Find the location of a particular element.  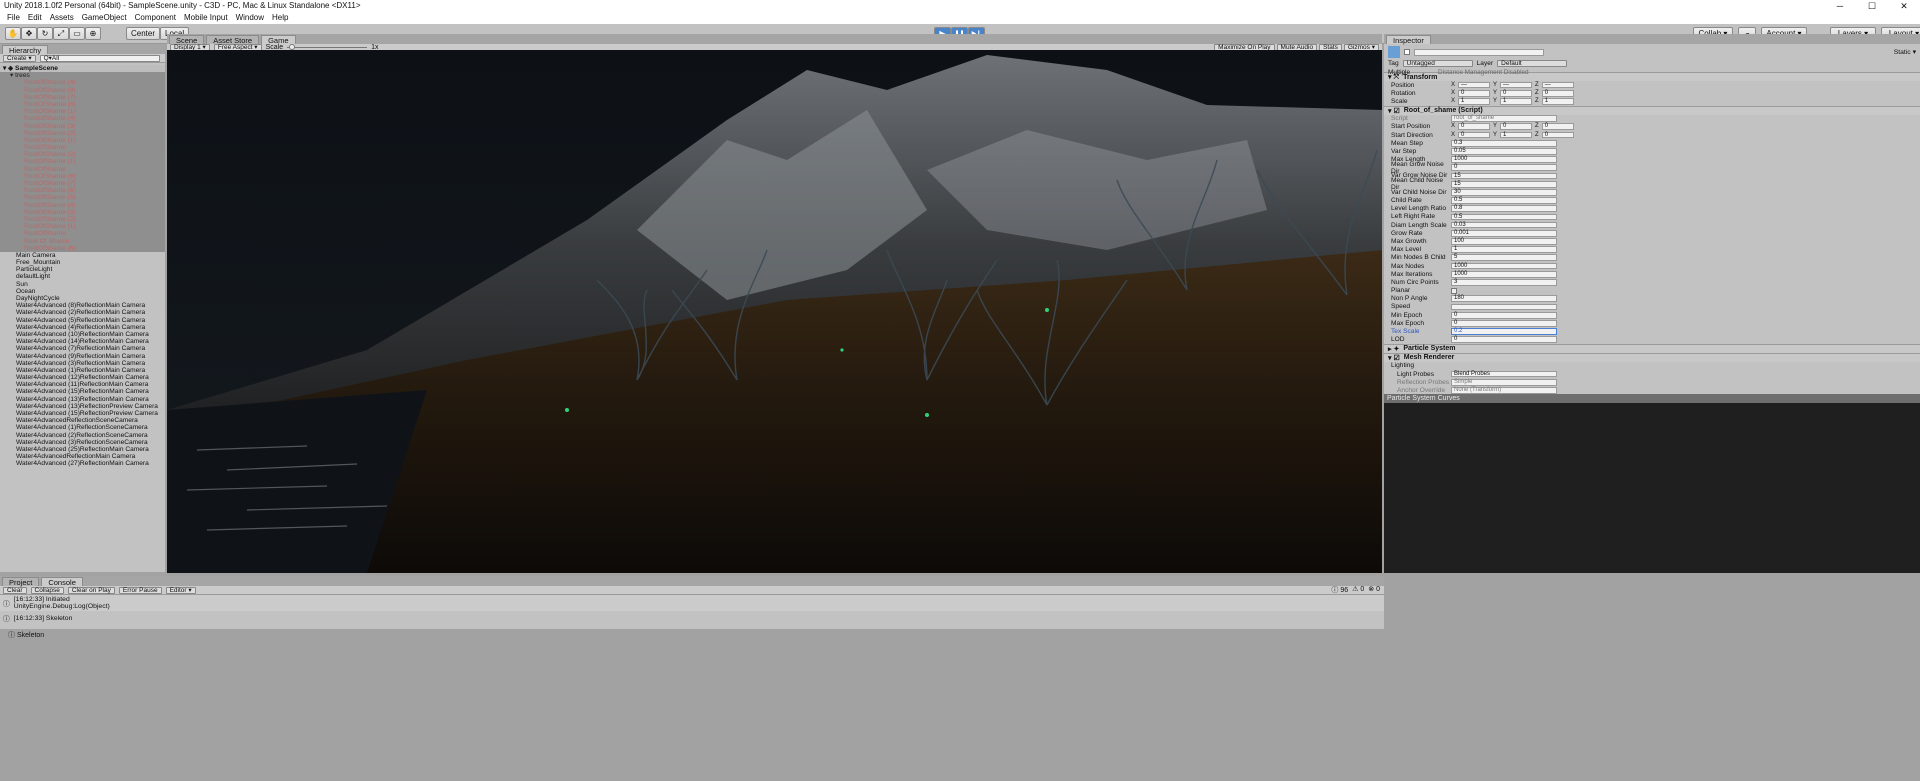

start-position-y-field: 0 is located at coordinates (1516, 127).